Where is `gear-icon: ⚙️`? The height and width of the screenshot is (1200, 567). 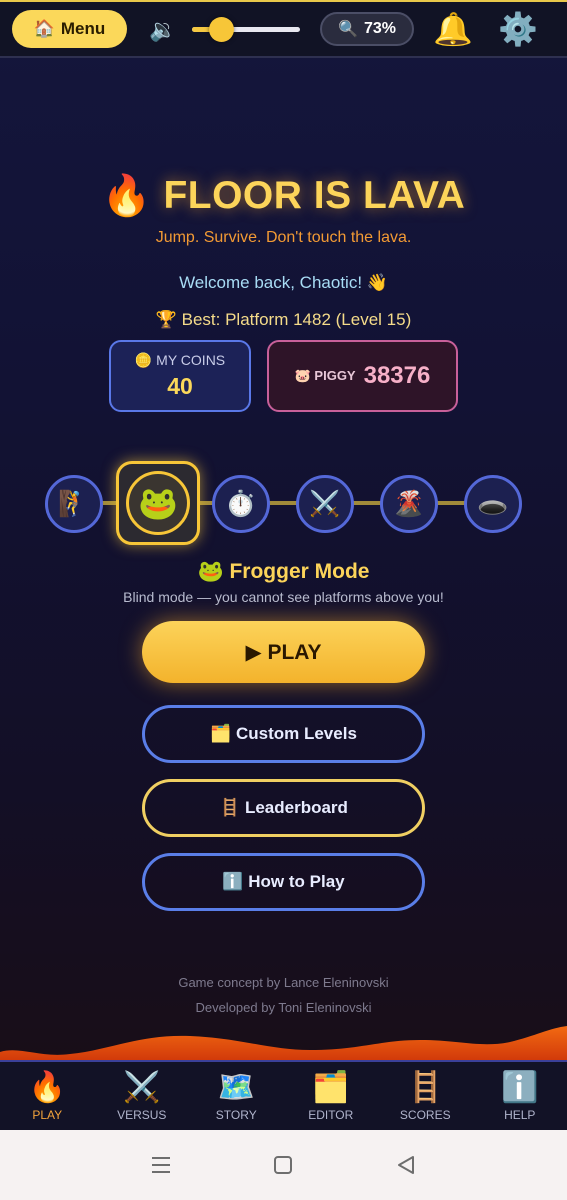 gear-icon: ⚙️ is located at coordinates (518, 29).